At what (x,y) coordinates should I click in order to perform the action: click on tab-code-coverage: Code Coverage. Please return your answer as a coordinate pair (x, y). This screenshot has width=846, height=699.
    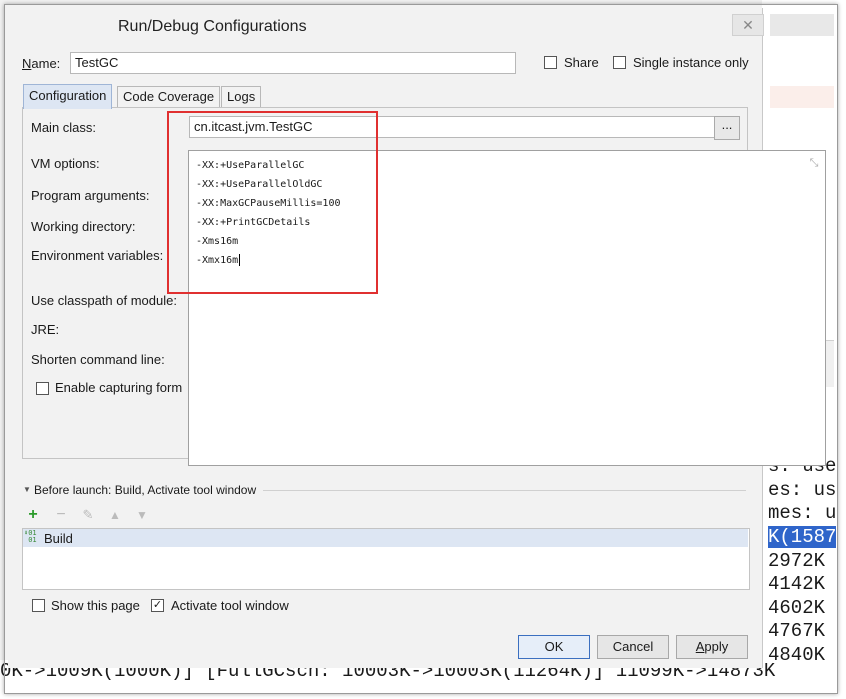
    Looking at the image, I should click on (169, 96).